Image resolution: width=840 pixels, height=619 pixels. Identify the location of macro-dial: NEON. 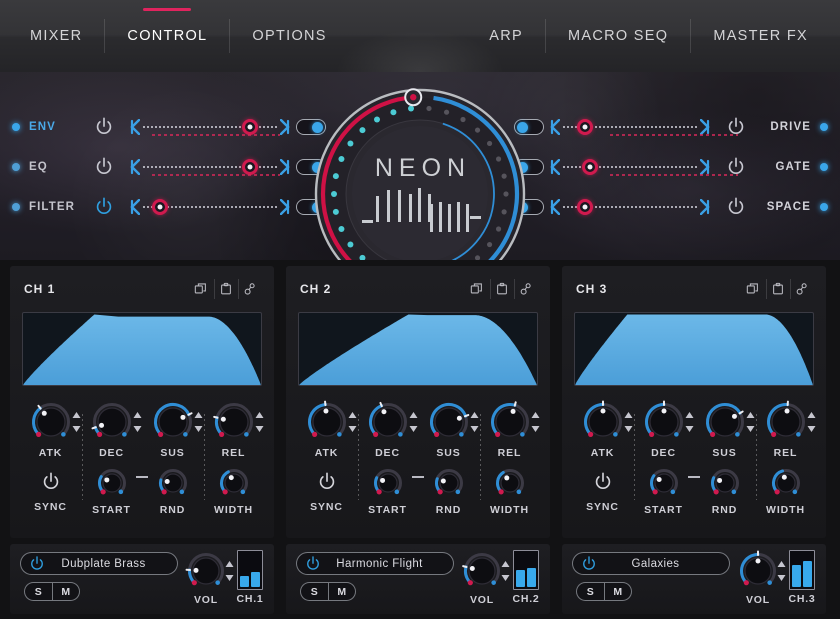
(420, 171).